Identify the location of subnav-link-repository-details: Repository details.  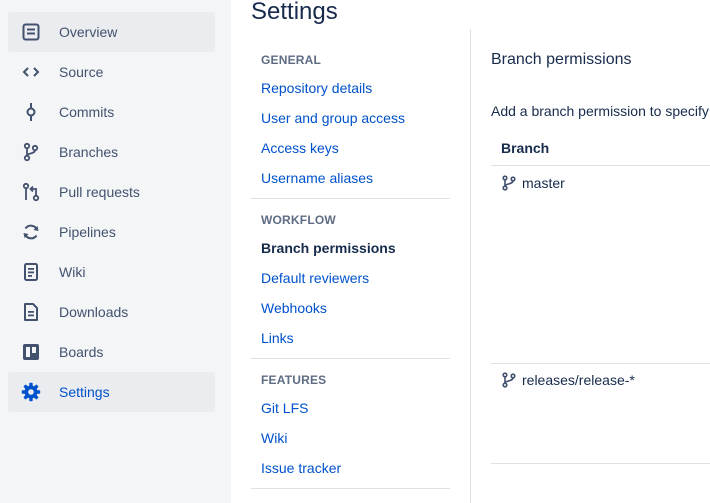
(316, 88).